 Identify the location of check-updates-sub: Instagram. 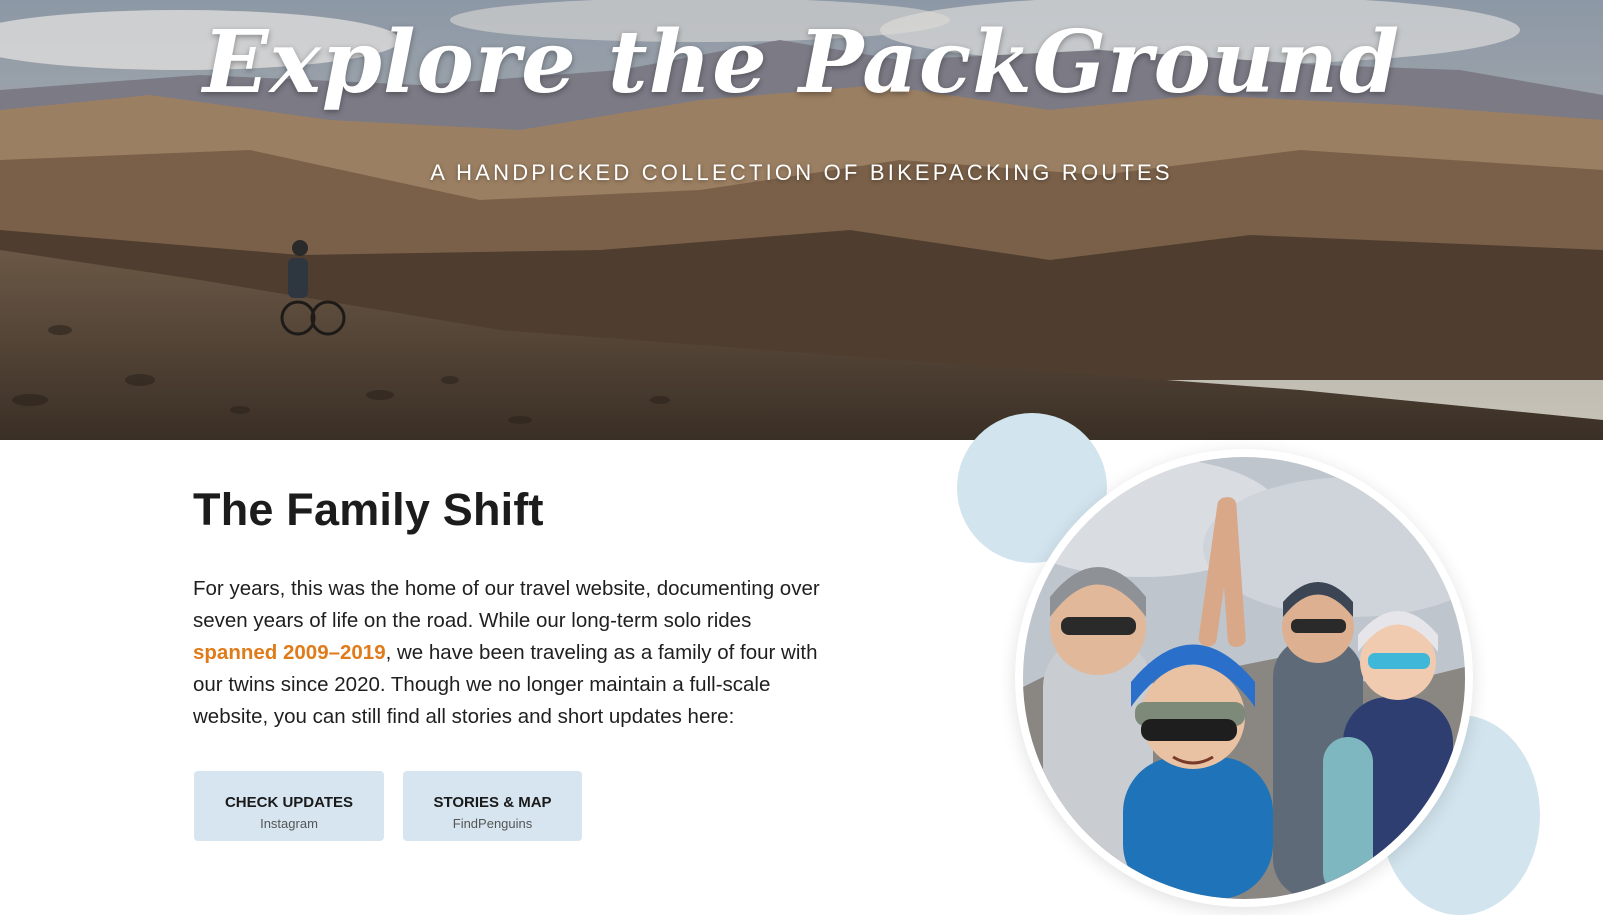
(289, 823).